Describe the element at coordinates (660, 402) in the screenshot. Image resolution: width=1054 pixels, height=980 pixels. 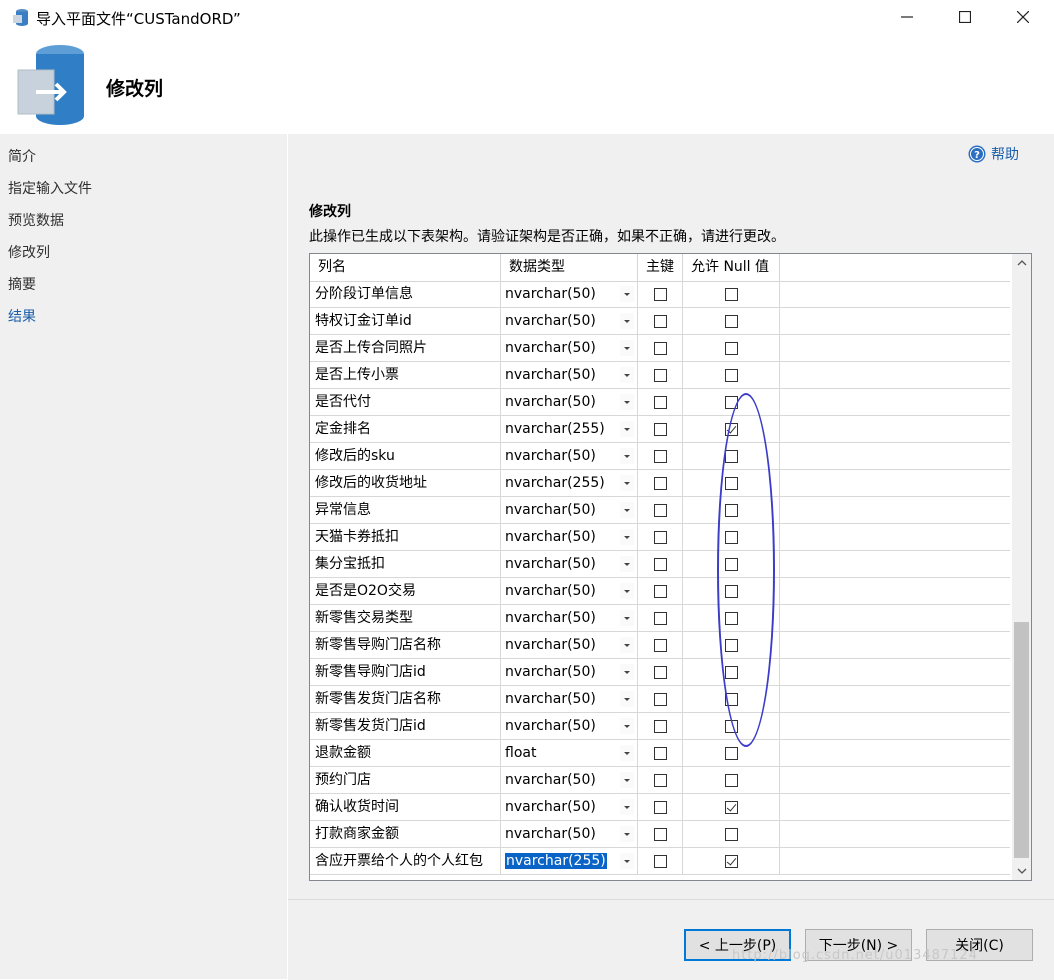
I see `table-row: 是否代付 nvarchar(50)` at that location.